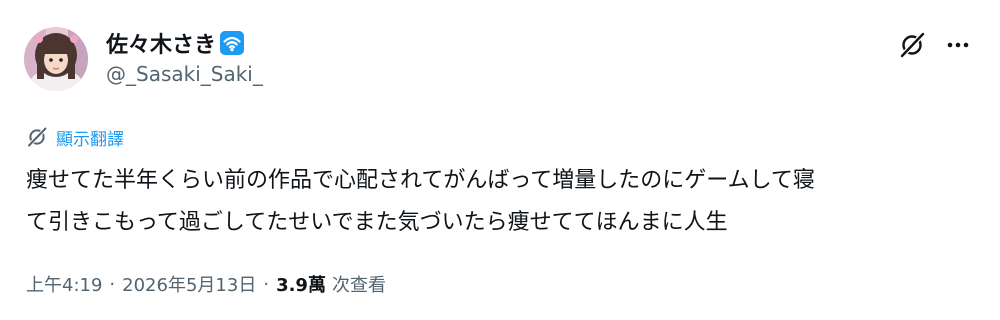 The image size is (1000, 320). I want to click on author-name-row: 佐々木さき, so click(175, 43).